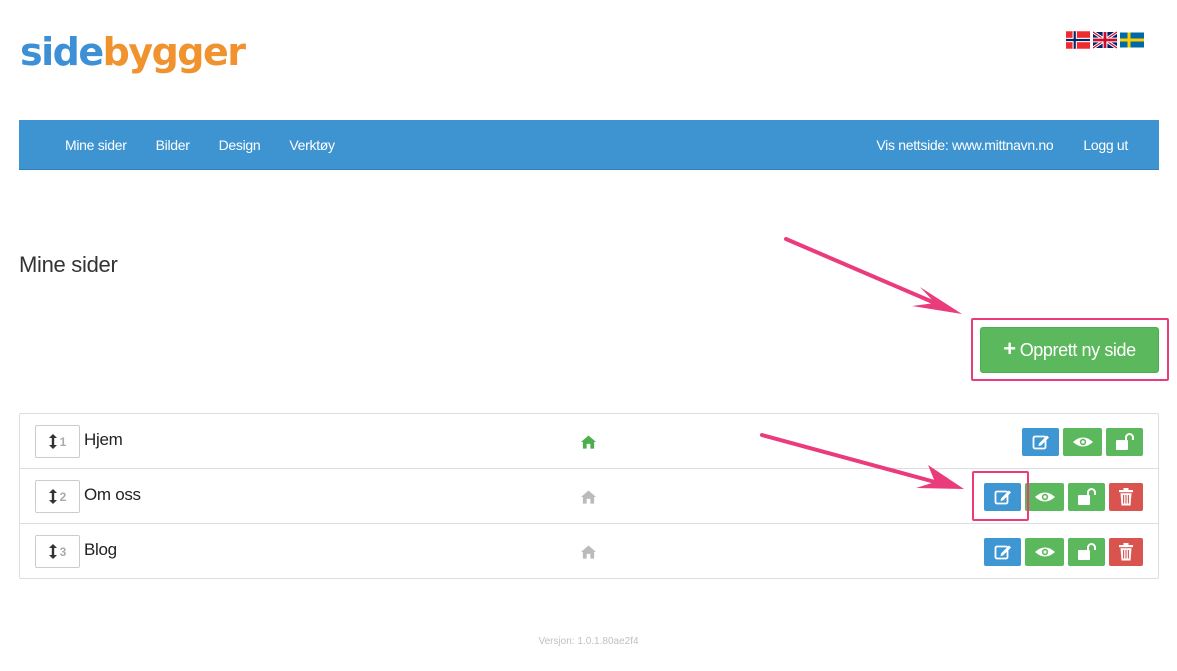 The width and height of the screenshot is (1177, 671). What do you see at coordinates (62, 52) in the screenshot?
I see `logo-part-side: side` at bounding box center [62, 52].